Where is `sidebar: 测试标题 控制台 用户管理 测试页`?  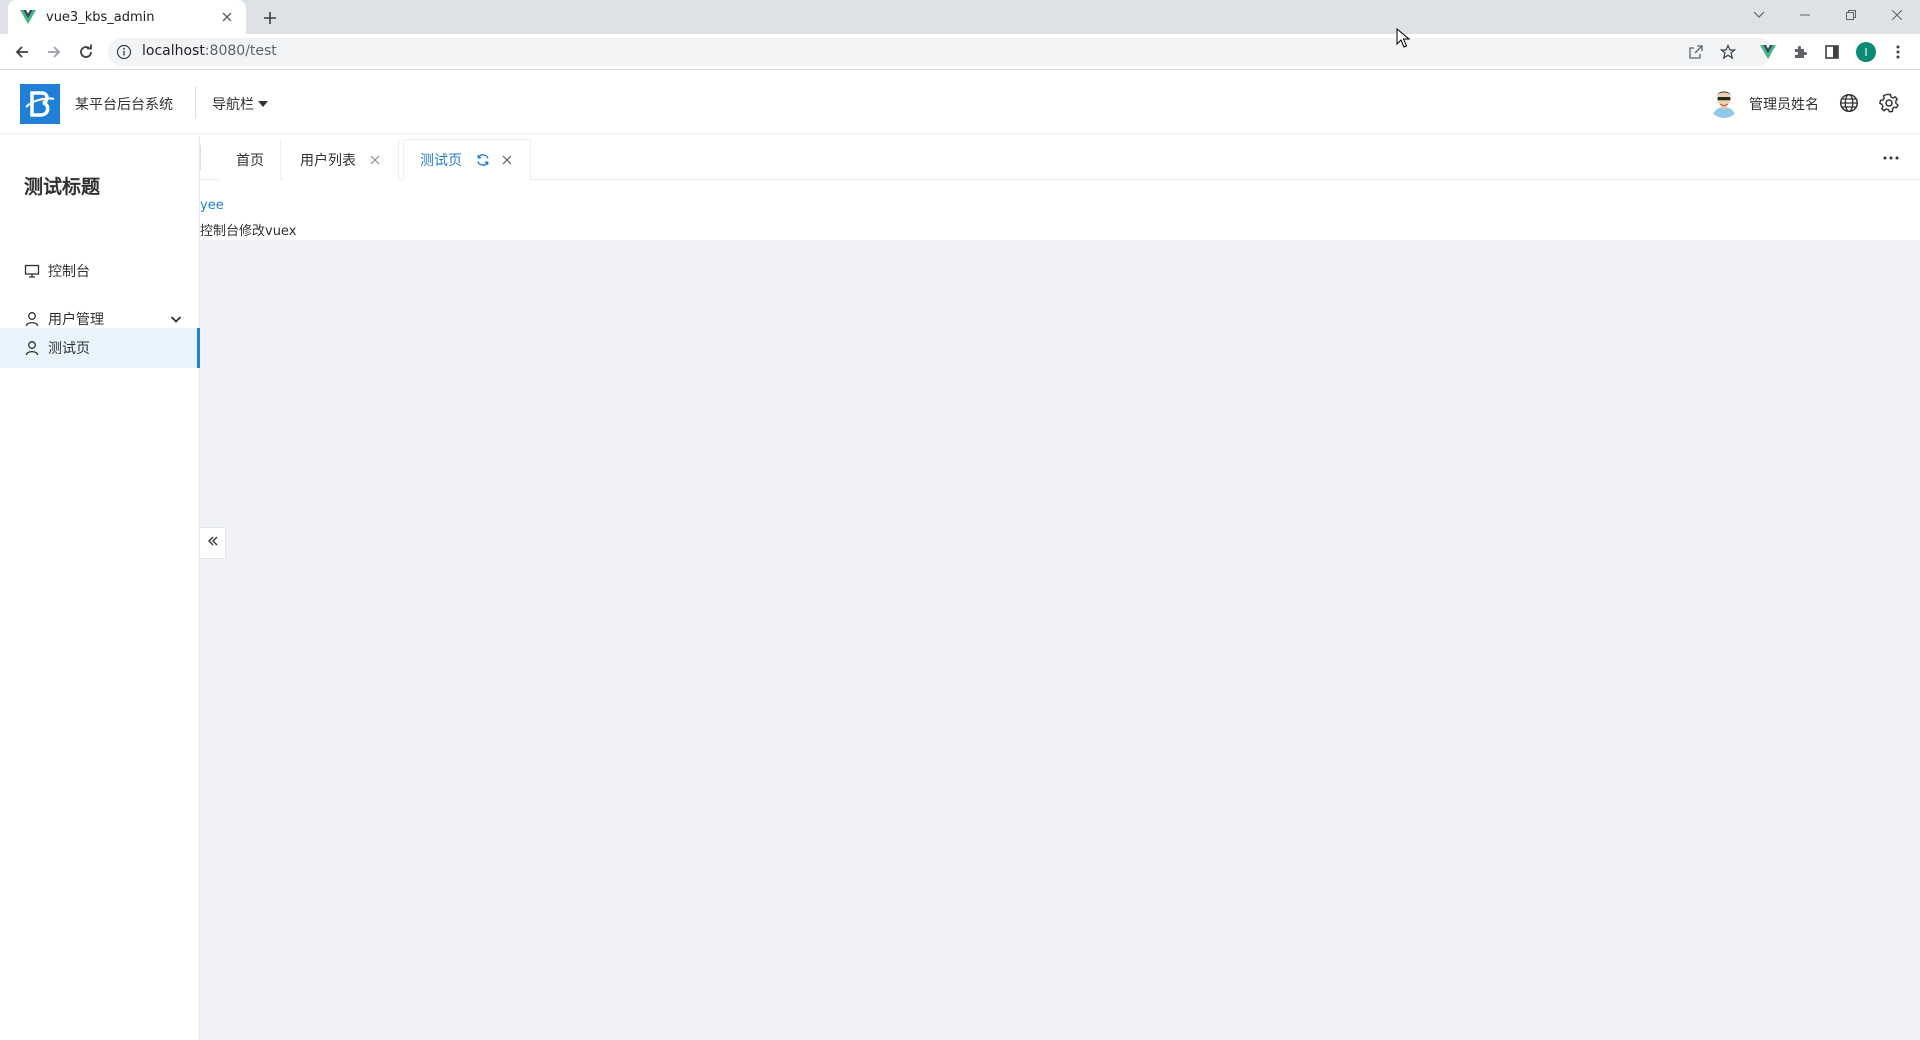 sidebar: 测试标题 控制台 用户管理 测试页 is located at coordinates (100, 587).